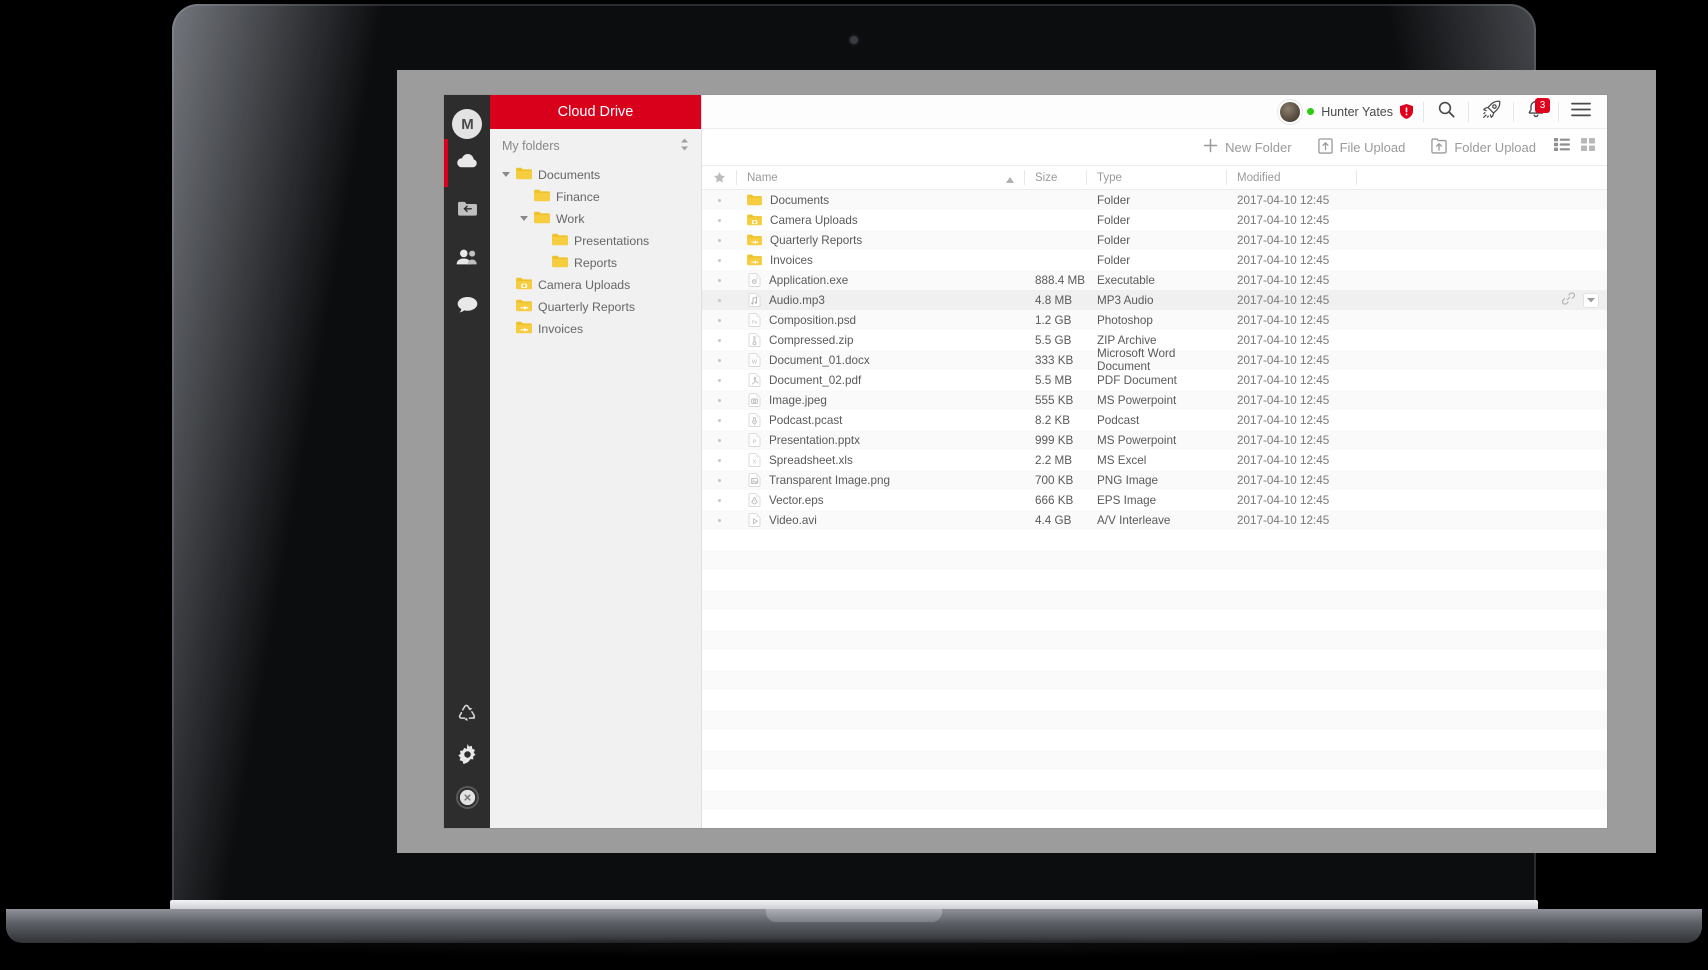 The image size is (1708, 970). Describe the element at coordinates (467, 716) in the screenshot. I see `recycle-icon` at that location.